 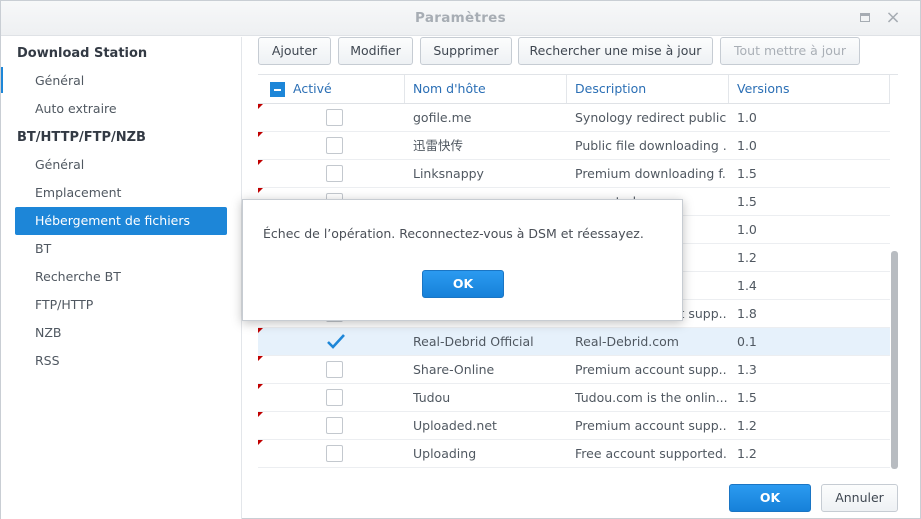 What do you see at coordinates (648, 89) in the screenshot?
I see `column-header-description: Description` at bounding box center [648, 89].